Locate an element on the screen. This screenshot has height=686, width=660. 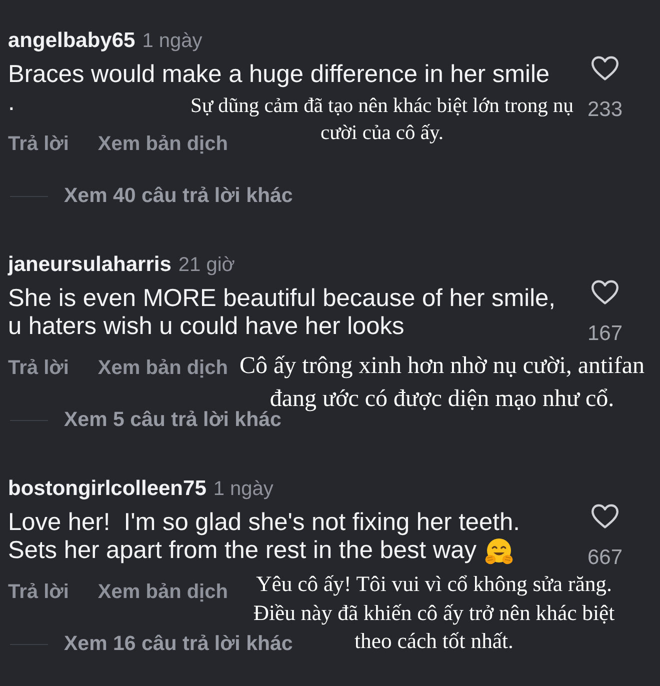
comment-text: u haters wish u could have her looks is located at coordinates (206, 327).